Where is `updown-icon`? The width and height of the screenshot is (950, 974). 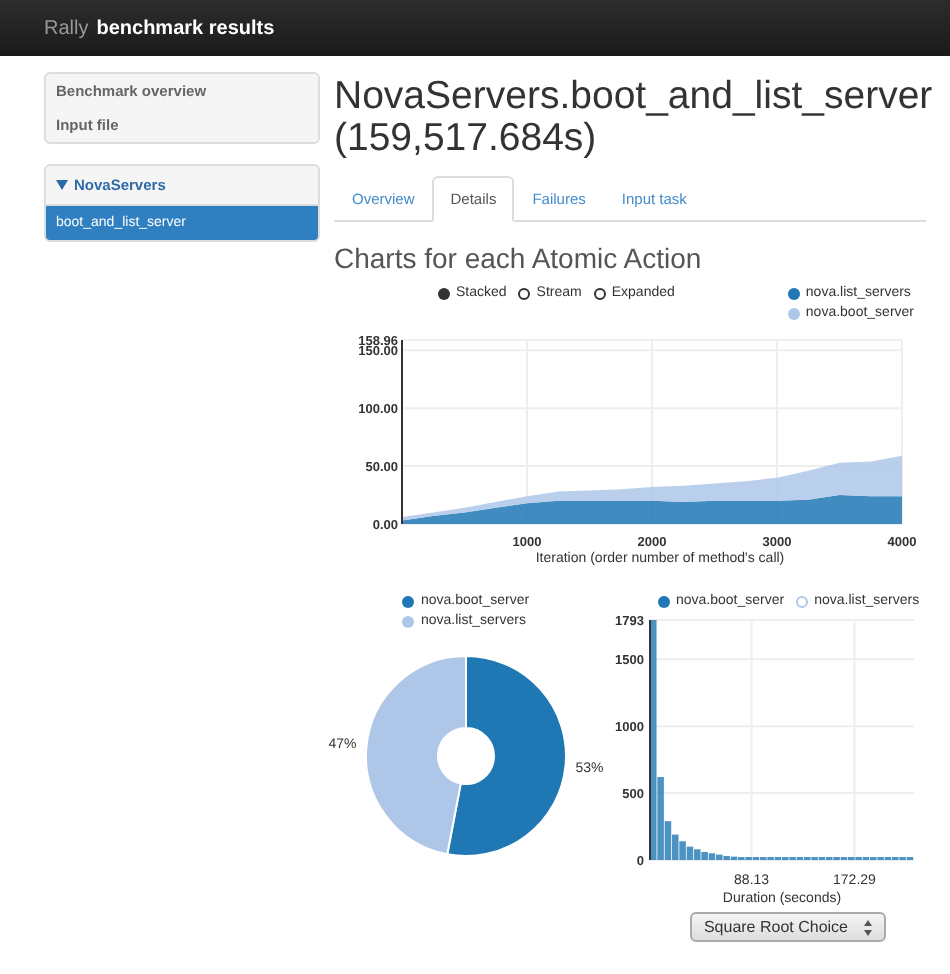
updown-icon is located at coordinates (868, 927).